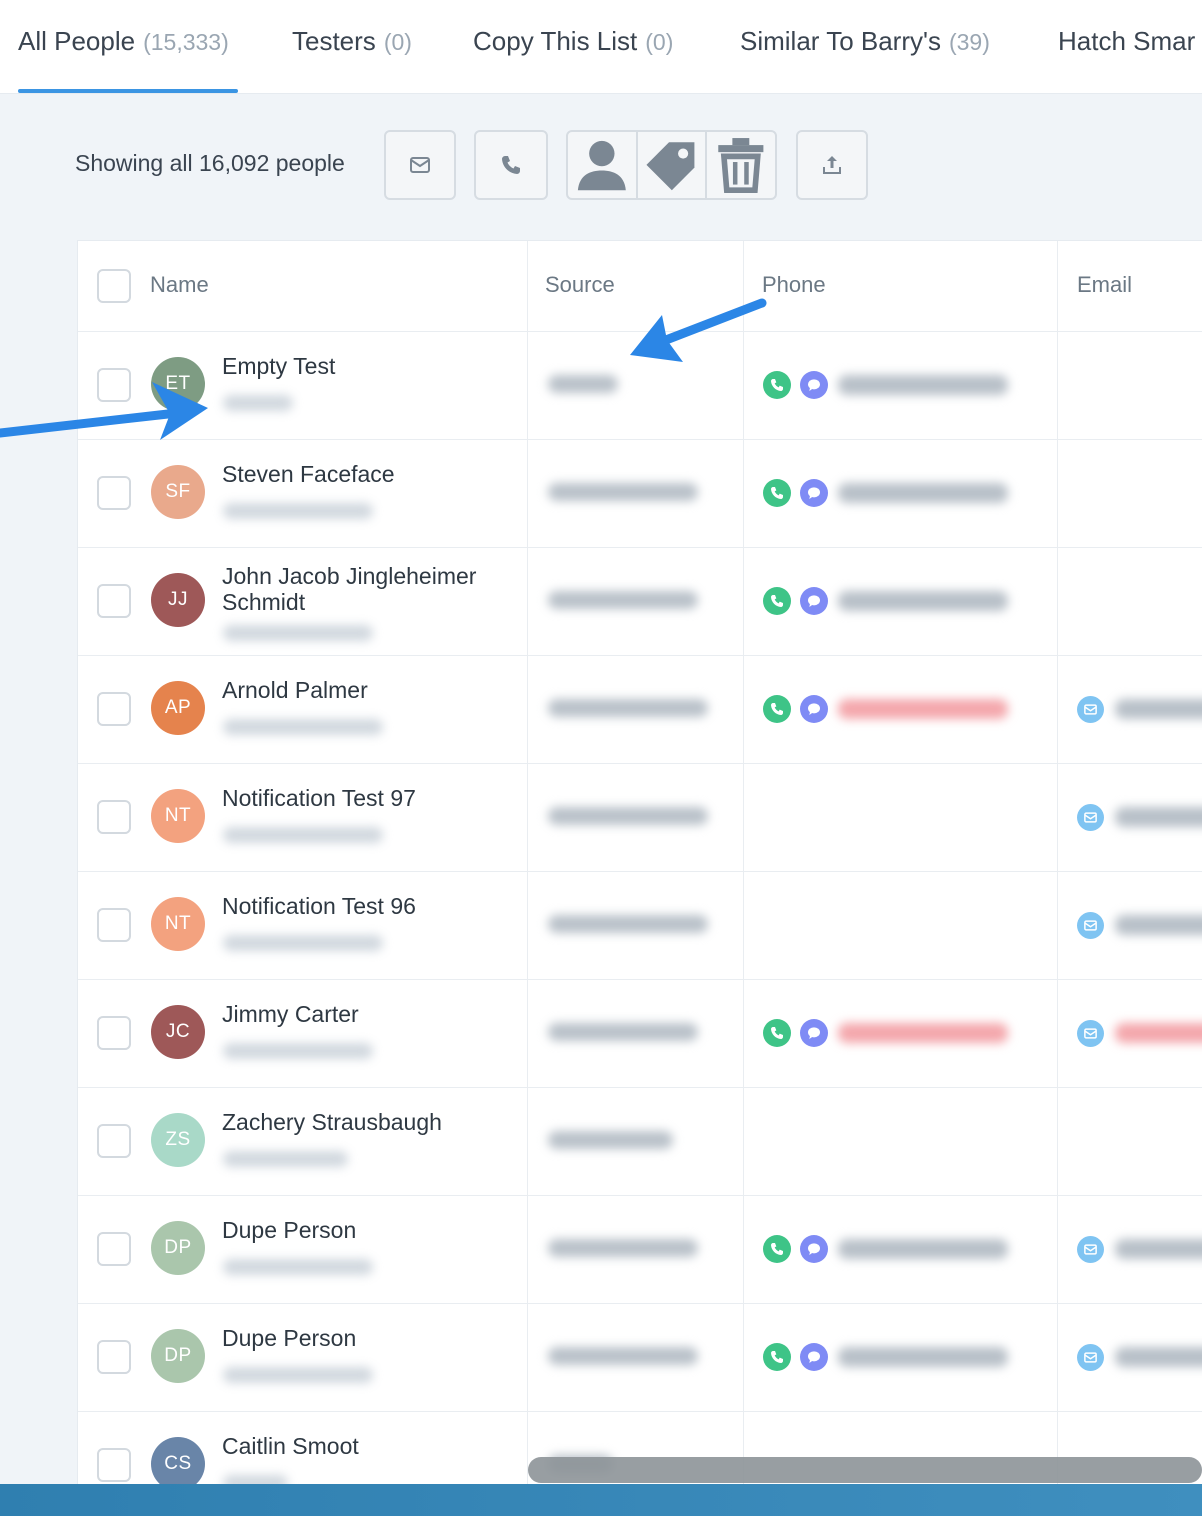 Image resolution: width=1202 pixels, height=1516 pixels. I want to click on person-name: Jimmy Carter, so click(372, 1014).